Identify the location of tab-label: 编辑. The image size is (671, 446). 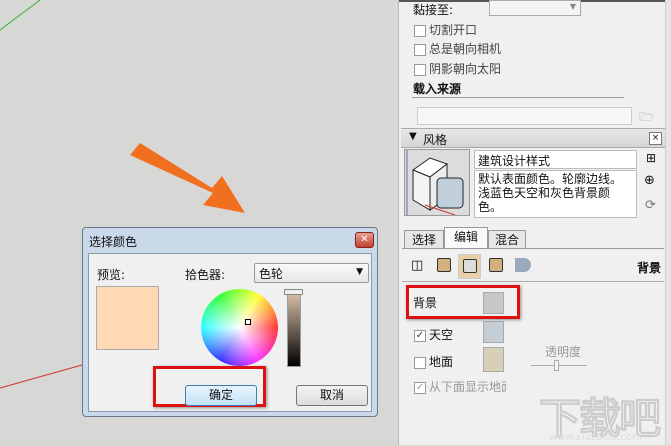
(465, 237).